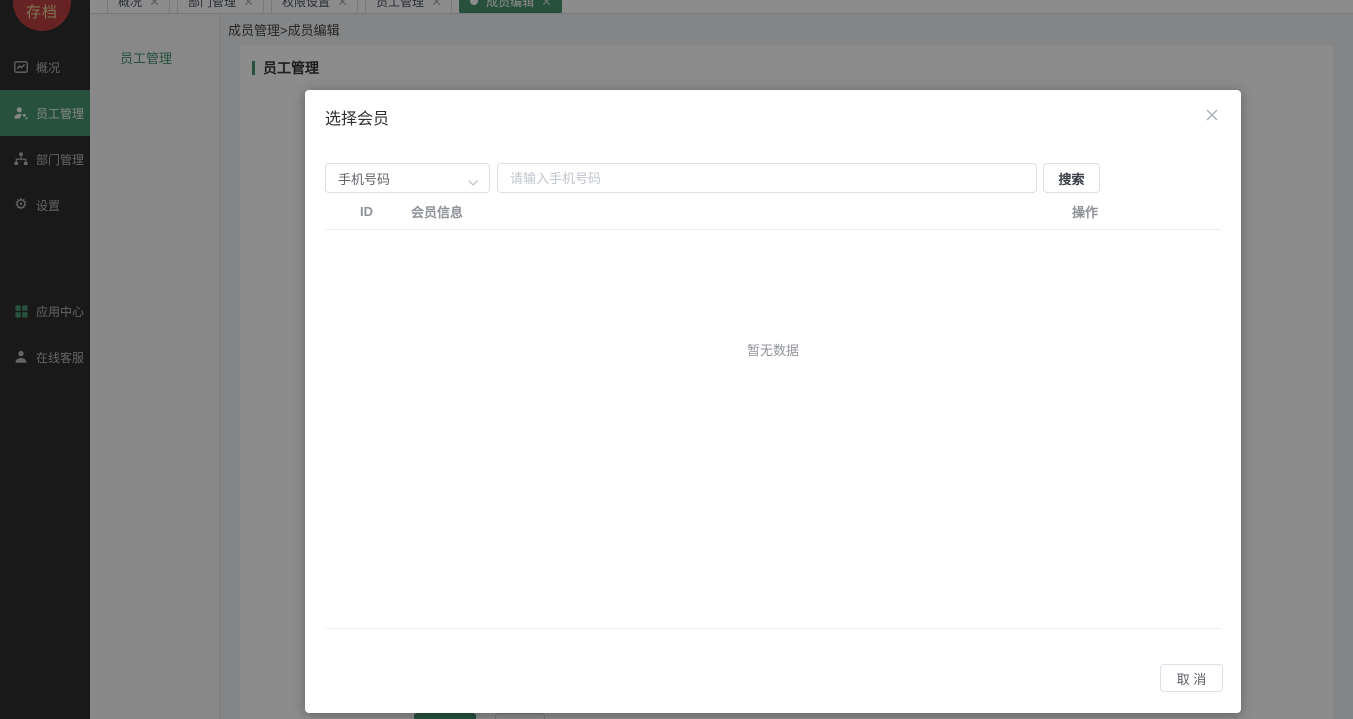 Image resolution: width=1353 pixels, height=719 pixels. Describe the element at coordinates (1071, 178) in the screenshot. I see `search-button: 搜索` at that location.